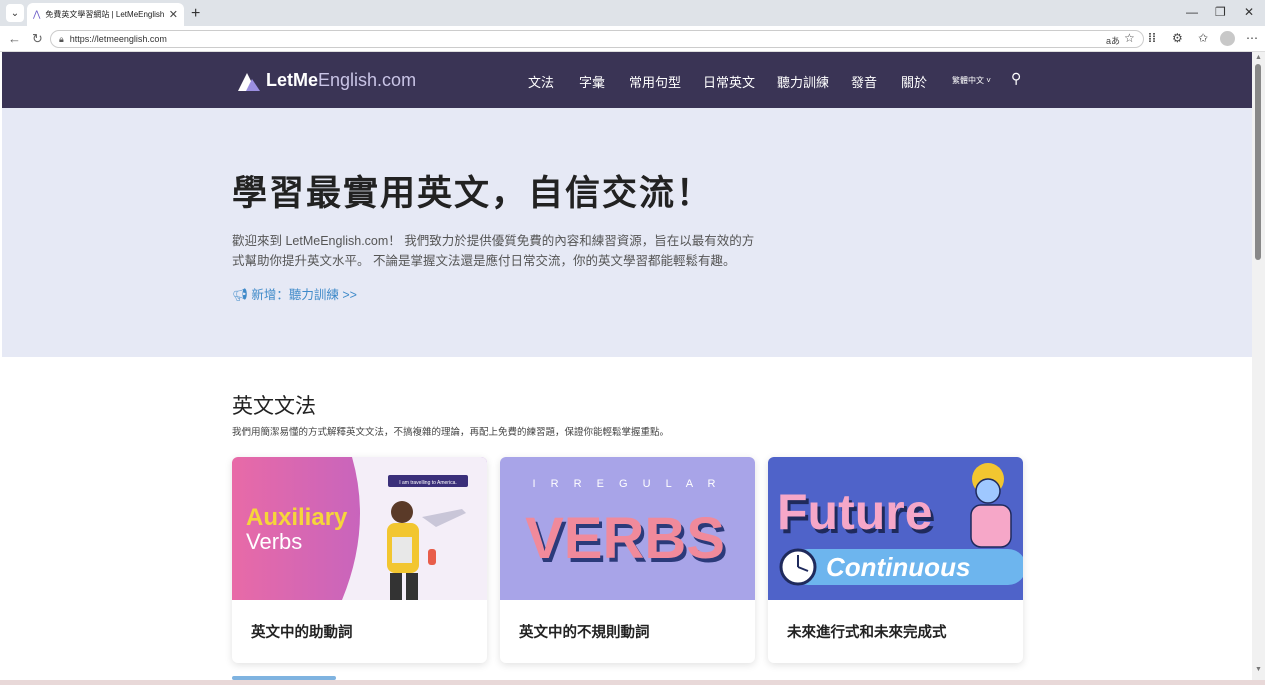 The height and width of the screenshot is (685, 1265). What do you see at coordinates (274, 406) in the screenshot?
I see `section-title: 英文文法` at bounding box center [274, 406].